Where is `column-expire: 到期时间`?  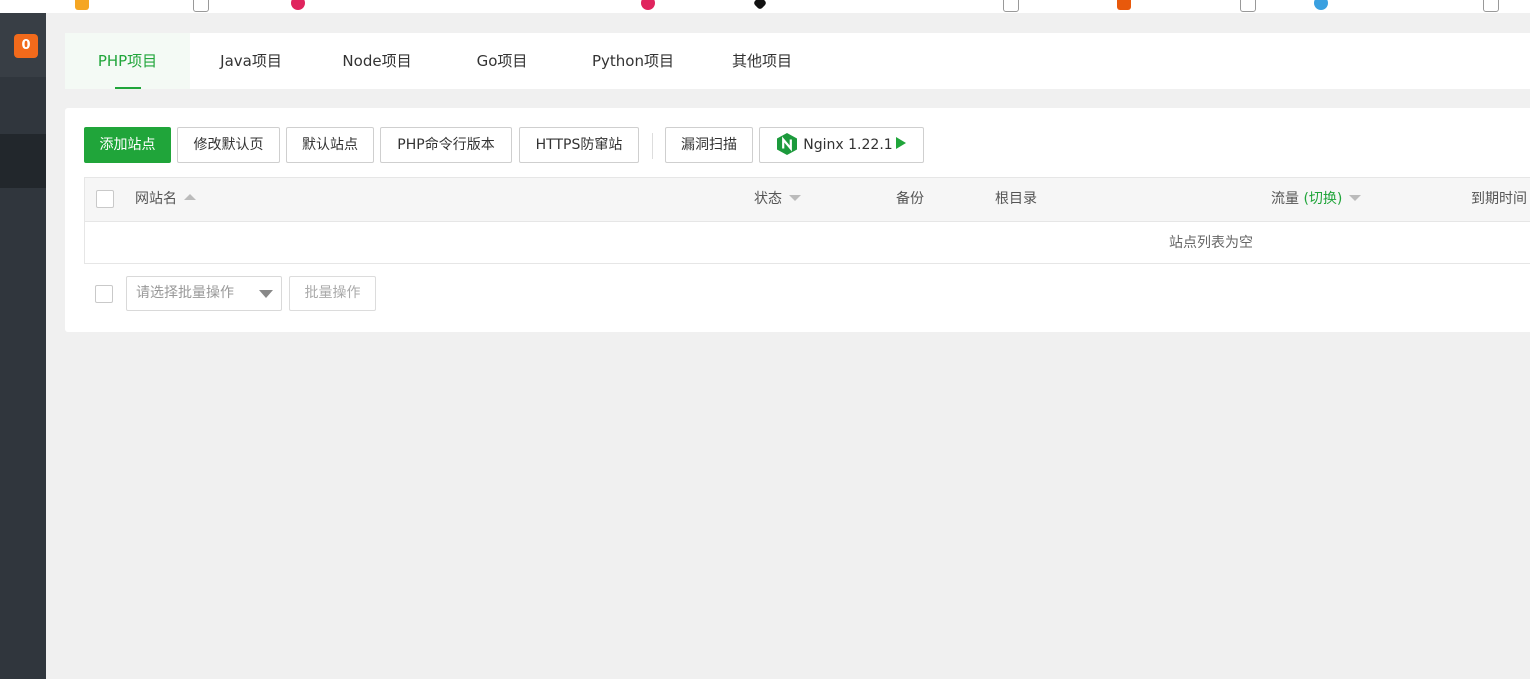
column-expire: 到期时间 is located at coordinates (1499, 199).